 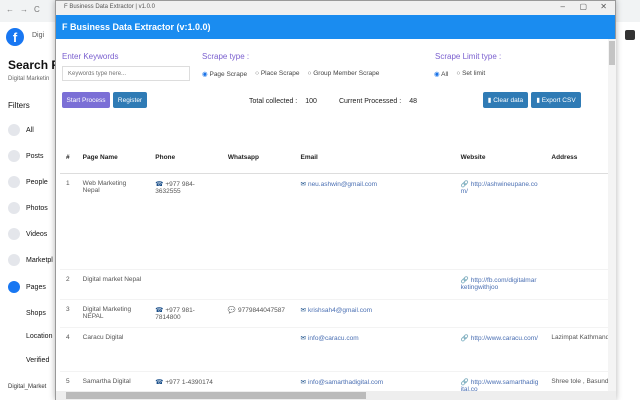 What do you see at coordinates (500, 313) in the screenshot?
I see `cell-website` at bounding box center [500, 313].